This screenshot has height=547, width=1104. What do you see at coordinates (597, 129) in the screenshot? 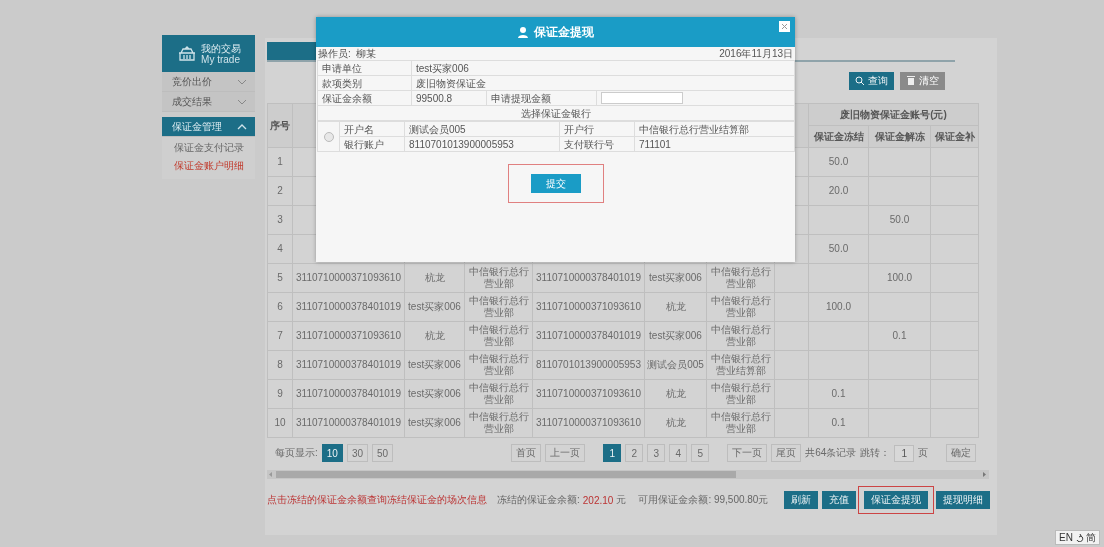
I see `field-label: 开户行` at bounding box center [597, 129].